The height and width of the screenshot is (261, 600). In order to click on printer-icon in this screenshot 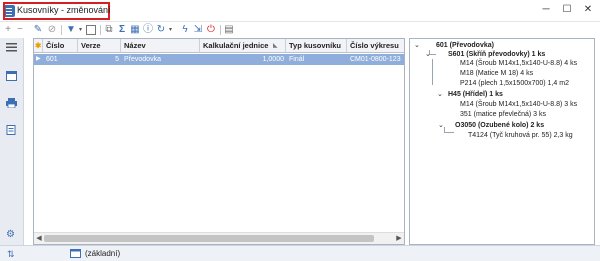, I will do `click(11, 103)`.